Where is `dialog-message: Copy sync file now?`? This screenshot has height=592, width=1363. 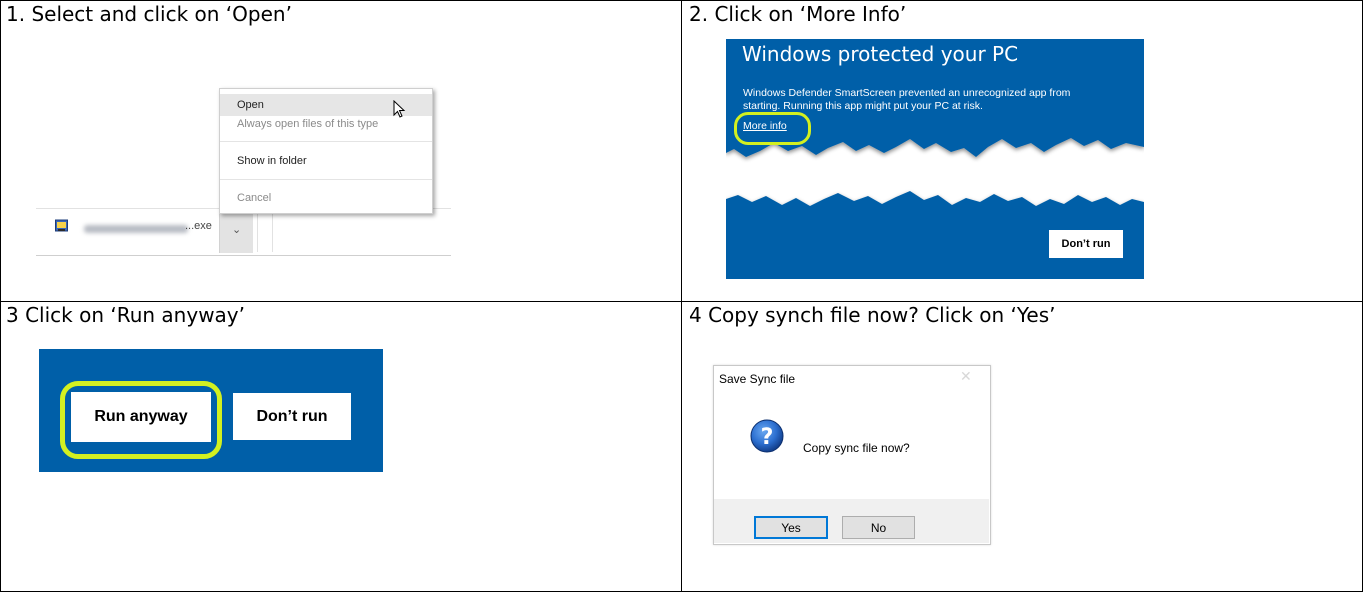
dialog-message: Copy sync file now? is located at coordinates (856, 448).